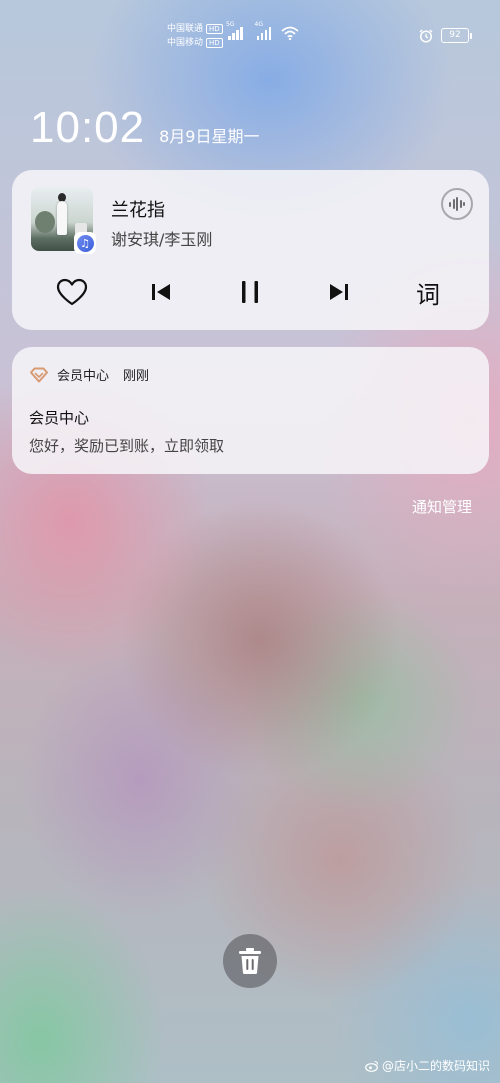  What do you see at coordinates (234, 30) in the screenshot?
I see `signal-5g-icon: 5G` at bounding box center [234, 30].